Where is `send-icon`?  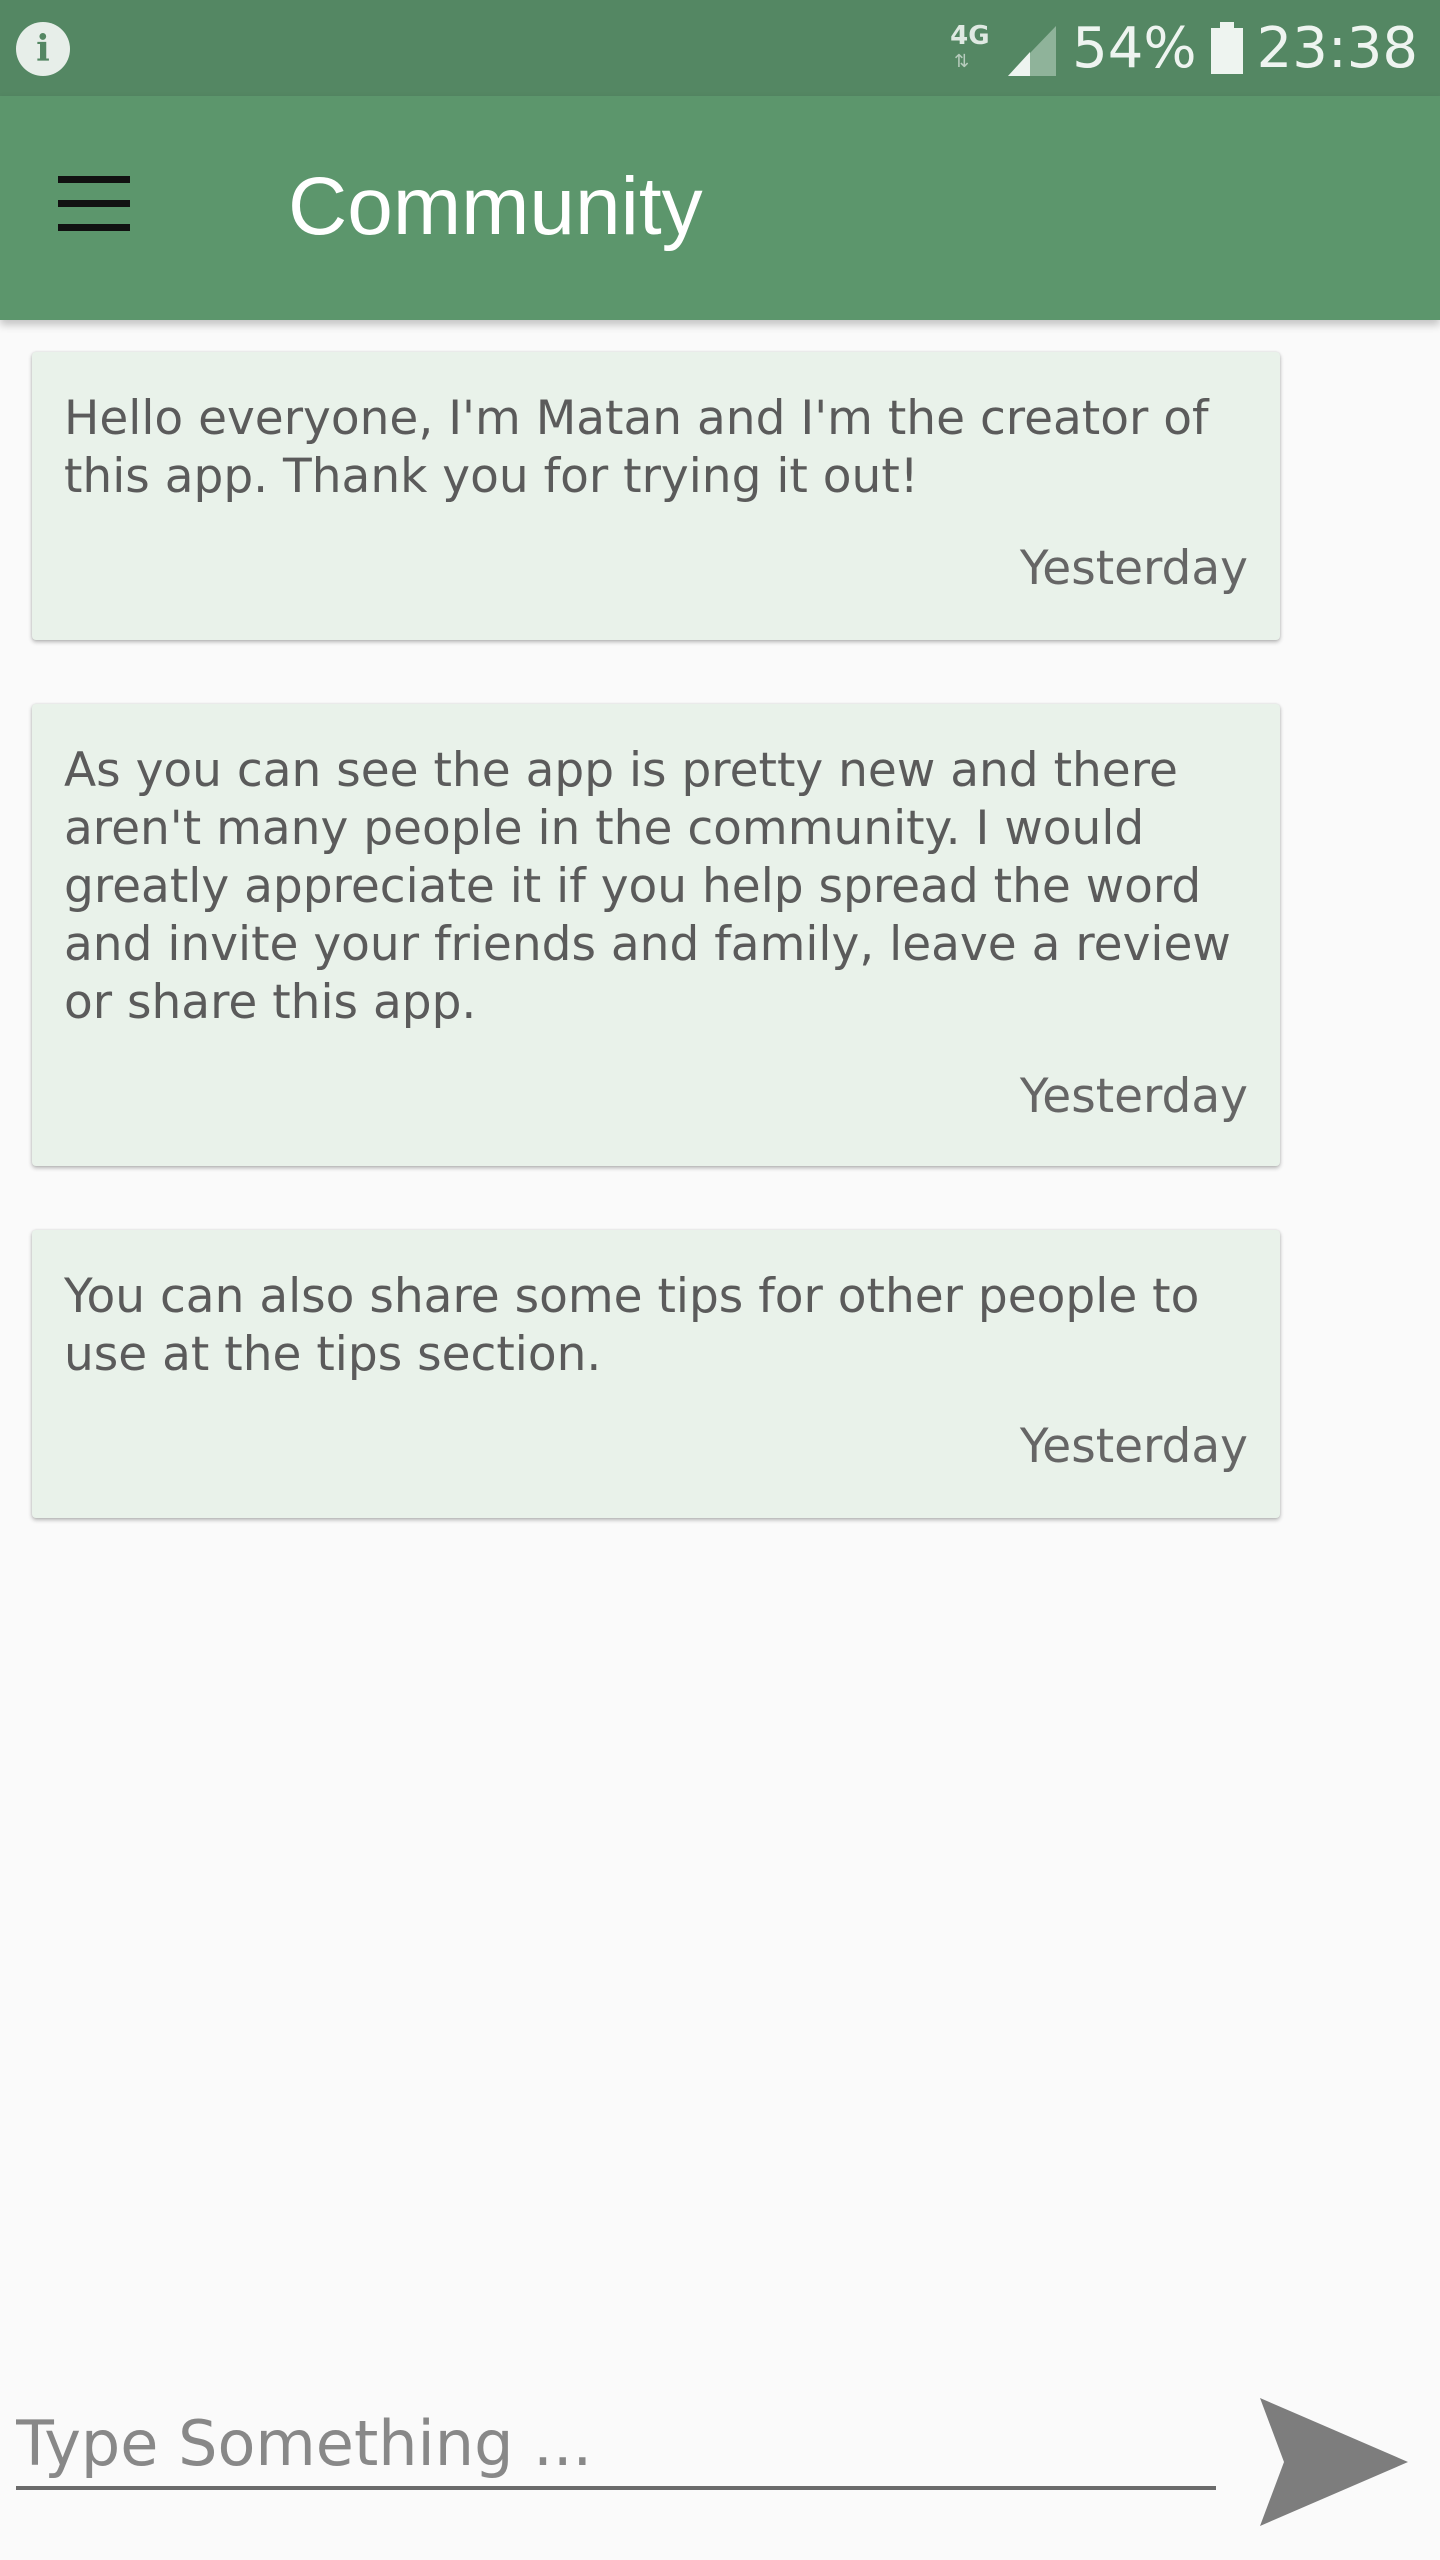
send-icon is located at coordinates (1334, 2462).